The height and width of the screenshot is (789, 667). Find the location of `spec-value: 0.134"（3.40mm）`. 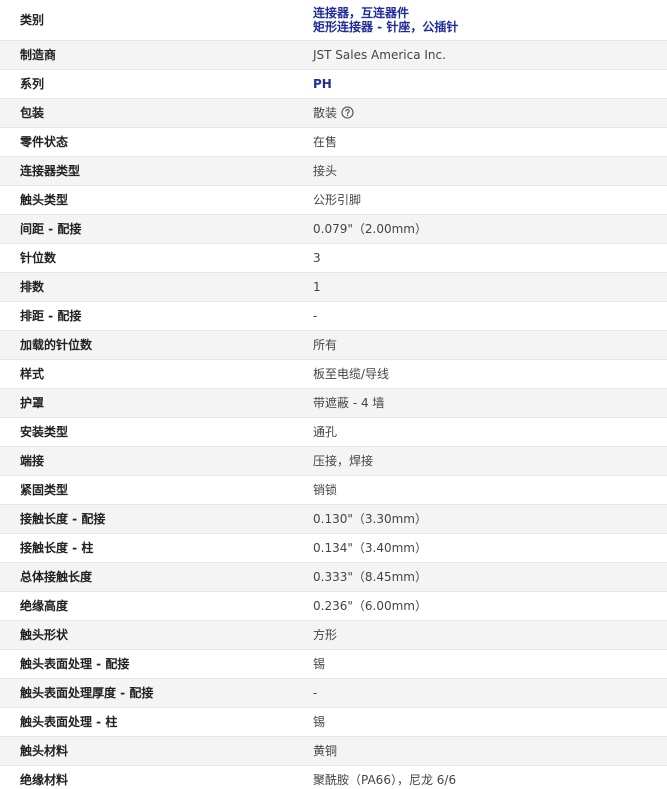

spec-value: 0.134"（3.40mm） is located at coordinates (481, 548).